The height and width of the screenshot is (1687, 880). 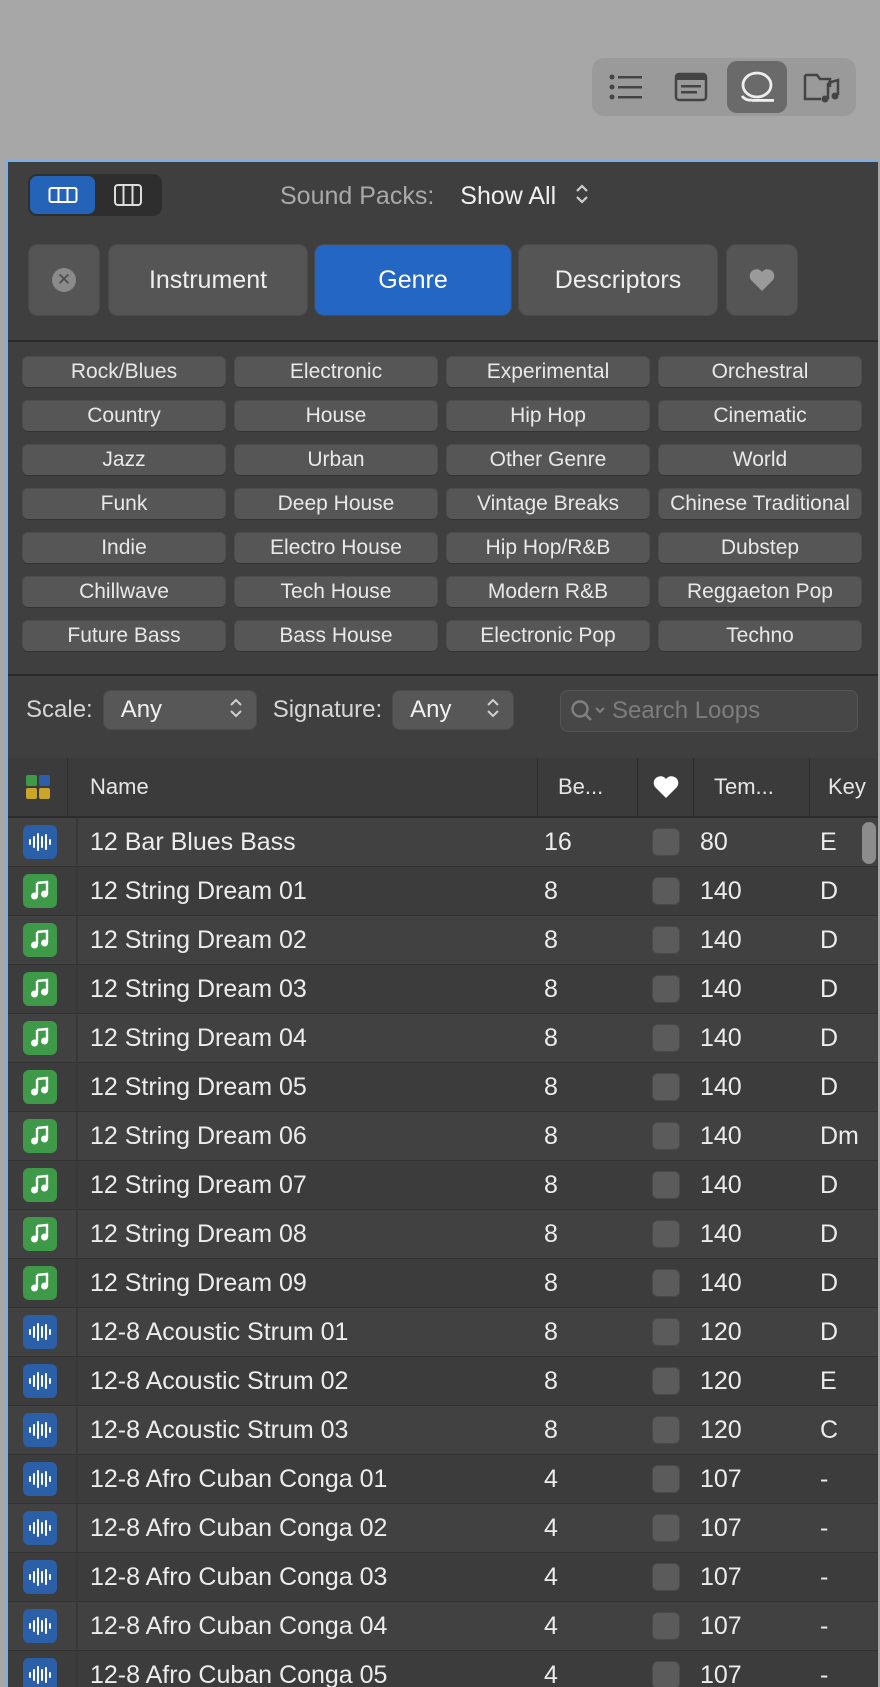 I want to click on genre-button: Jazz, so click(x=124, y=460).